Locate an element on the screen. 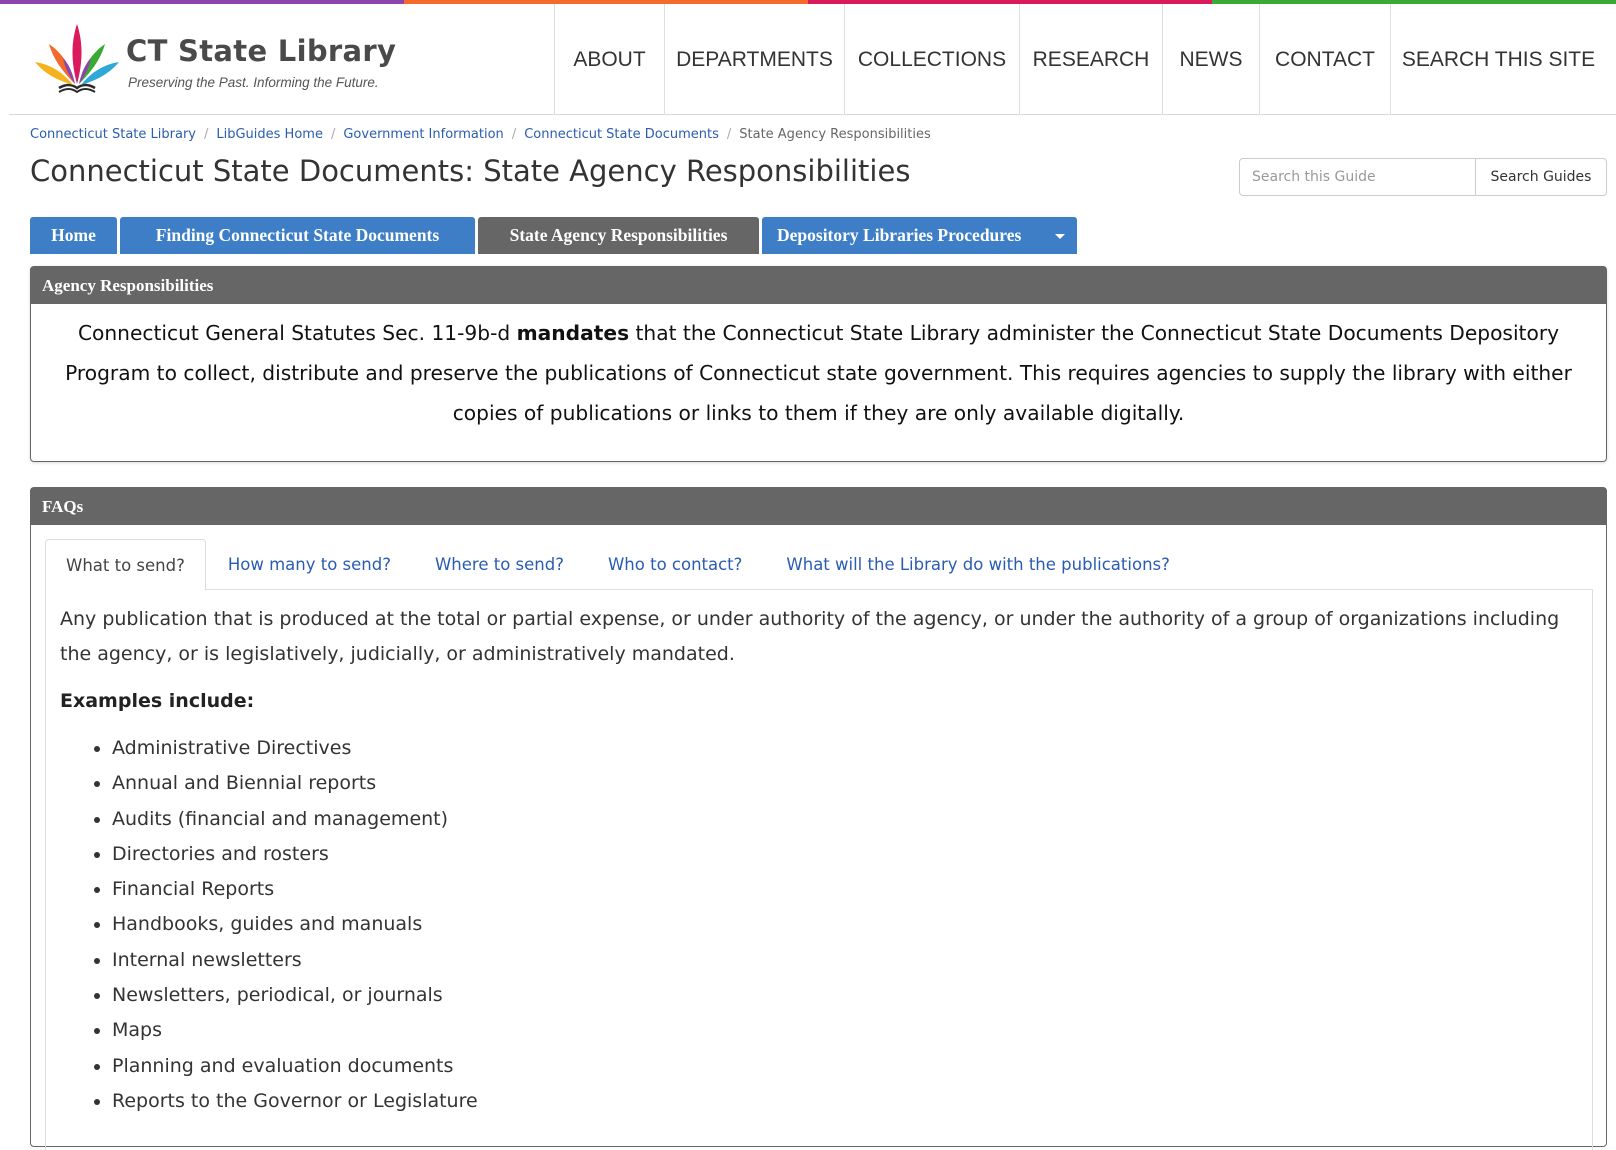  caret-down-icon is located at coordinates (1060, 236).